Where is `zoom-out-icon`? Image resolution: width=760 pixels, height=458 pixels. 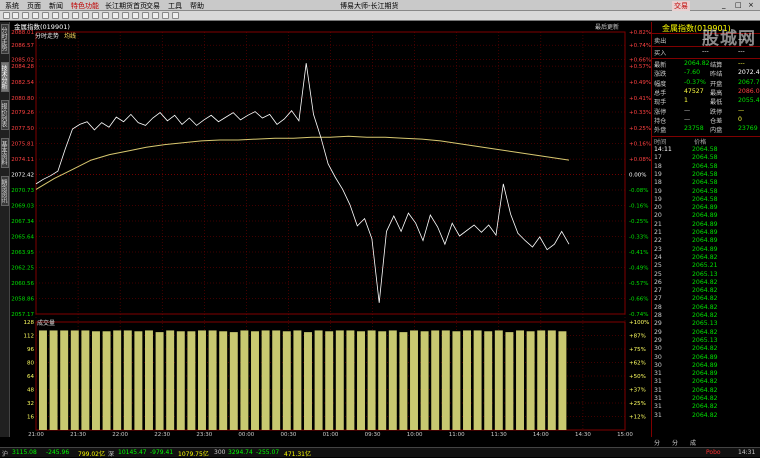 zoom-out-icon is located at coordinates (95, 15).